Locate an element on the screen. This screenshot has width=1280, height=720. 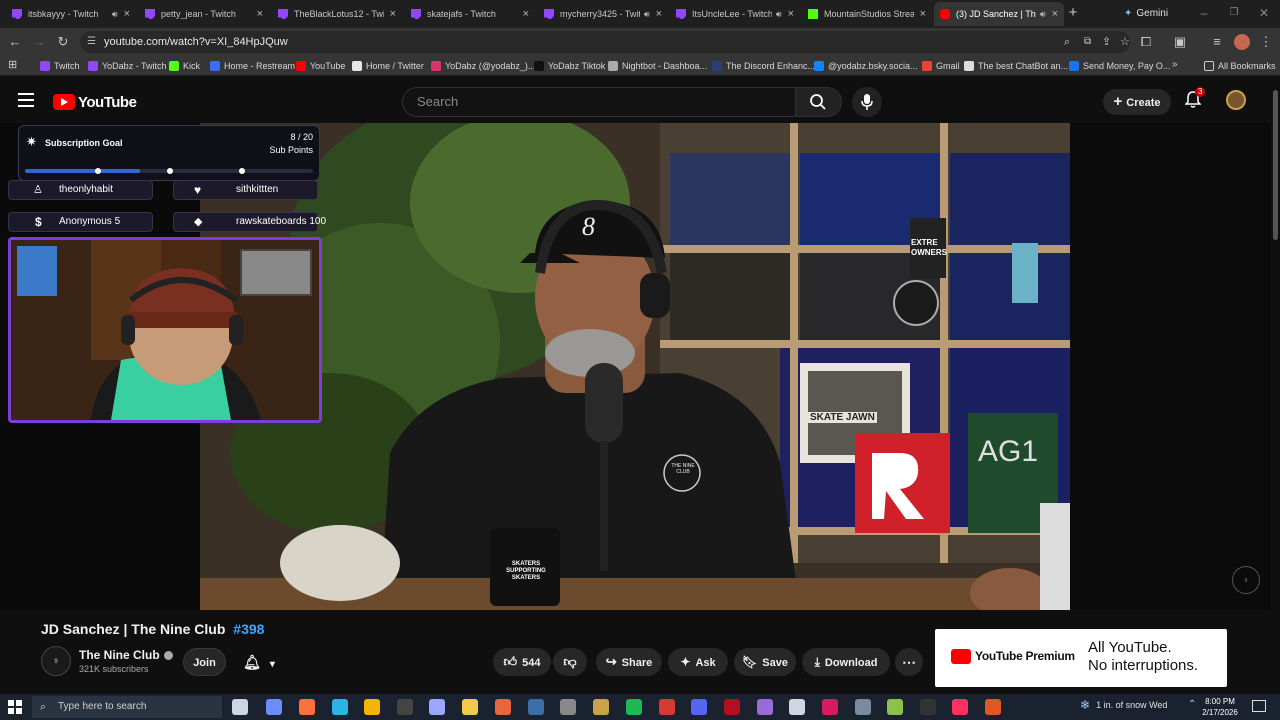
channel-name-link: The Nine Club is located at coordinates (126, 655).